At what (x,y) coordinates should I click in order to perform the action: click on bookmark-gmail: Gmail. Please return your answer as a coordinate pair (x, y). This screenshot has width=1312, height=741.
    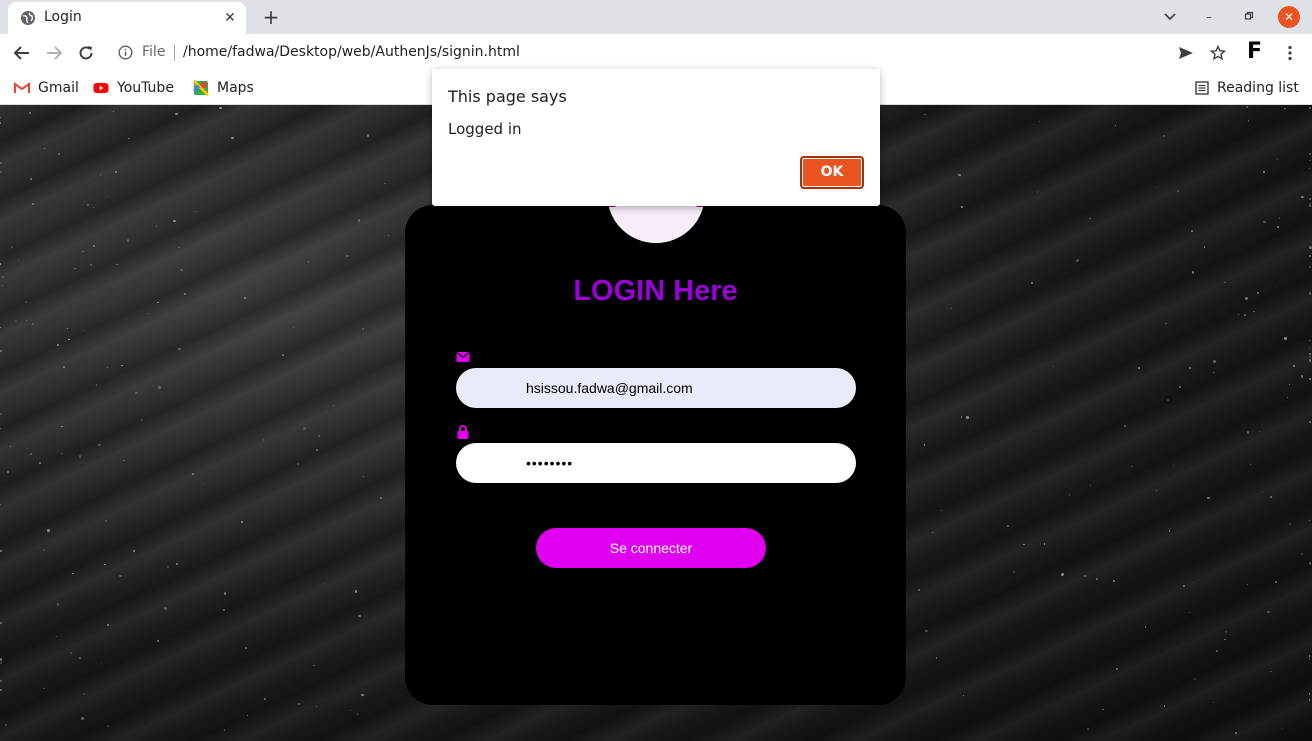
    Looking at the image, I should click on (46, 88).